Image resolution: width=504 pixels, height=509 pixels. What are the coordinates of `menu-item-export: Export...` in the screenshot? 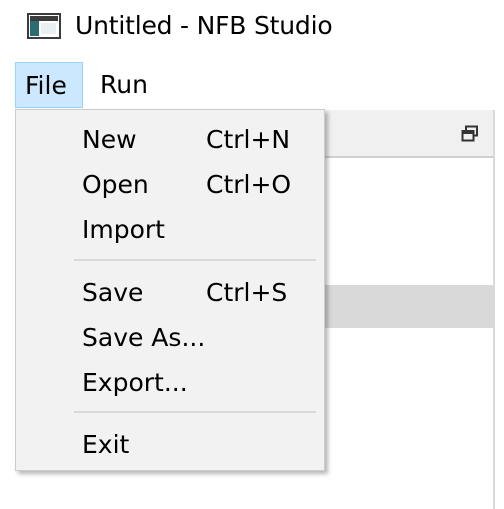 It's located at (170, 383).